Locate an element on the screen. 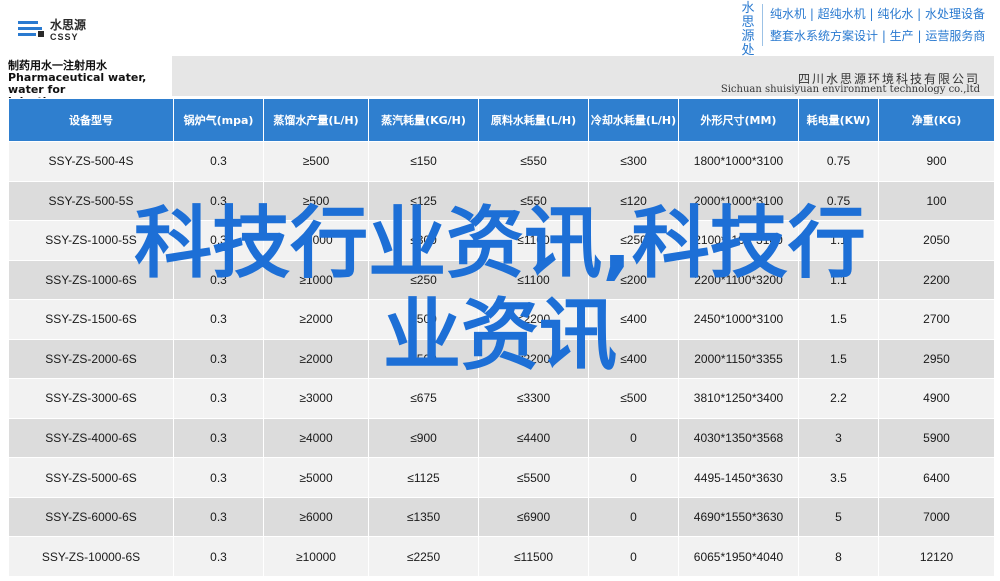 The width and height of the screenshot is (1000, 581). slogan-divider is located at coordinates (762, 25).